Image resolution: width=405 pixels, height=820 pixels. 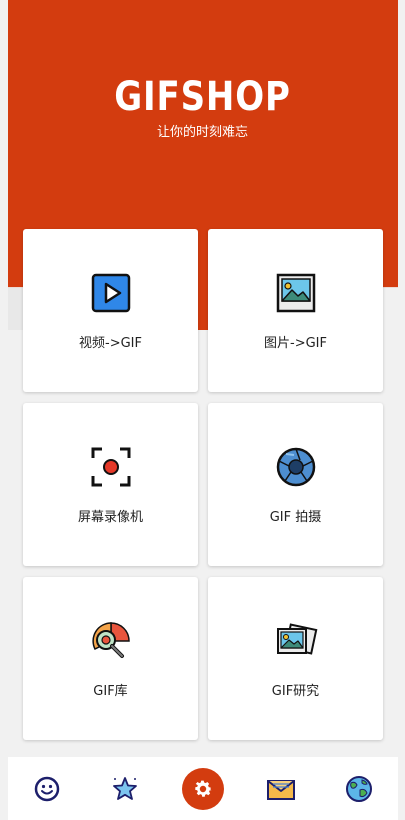 I want to click on nav-mail-button, so click(x=281, y=789).